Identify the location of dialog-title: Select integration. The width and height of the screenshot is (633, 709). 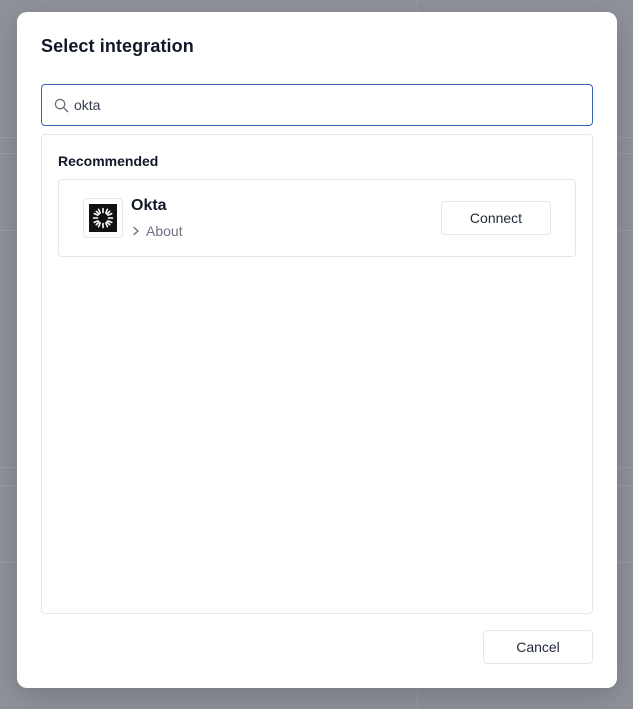
(117, 46).